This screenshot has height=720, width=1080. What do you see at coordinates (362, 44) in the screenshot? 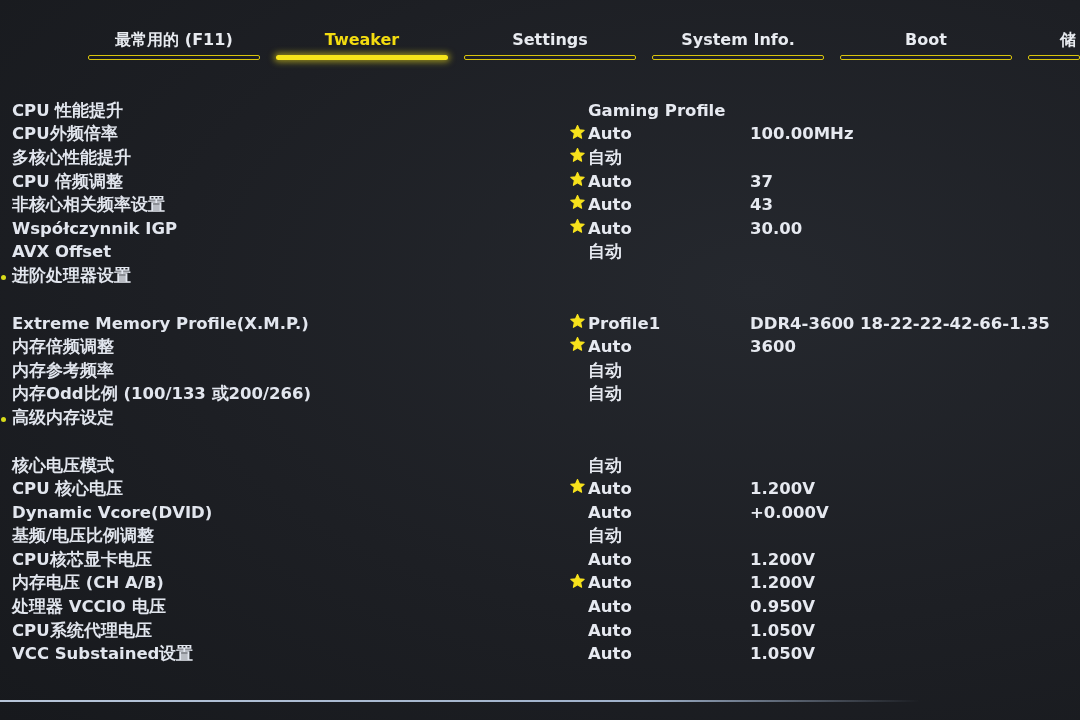
I see `menu-tab: Tweaker` at bounding box center [362, 44].